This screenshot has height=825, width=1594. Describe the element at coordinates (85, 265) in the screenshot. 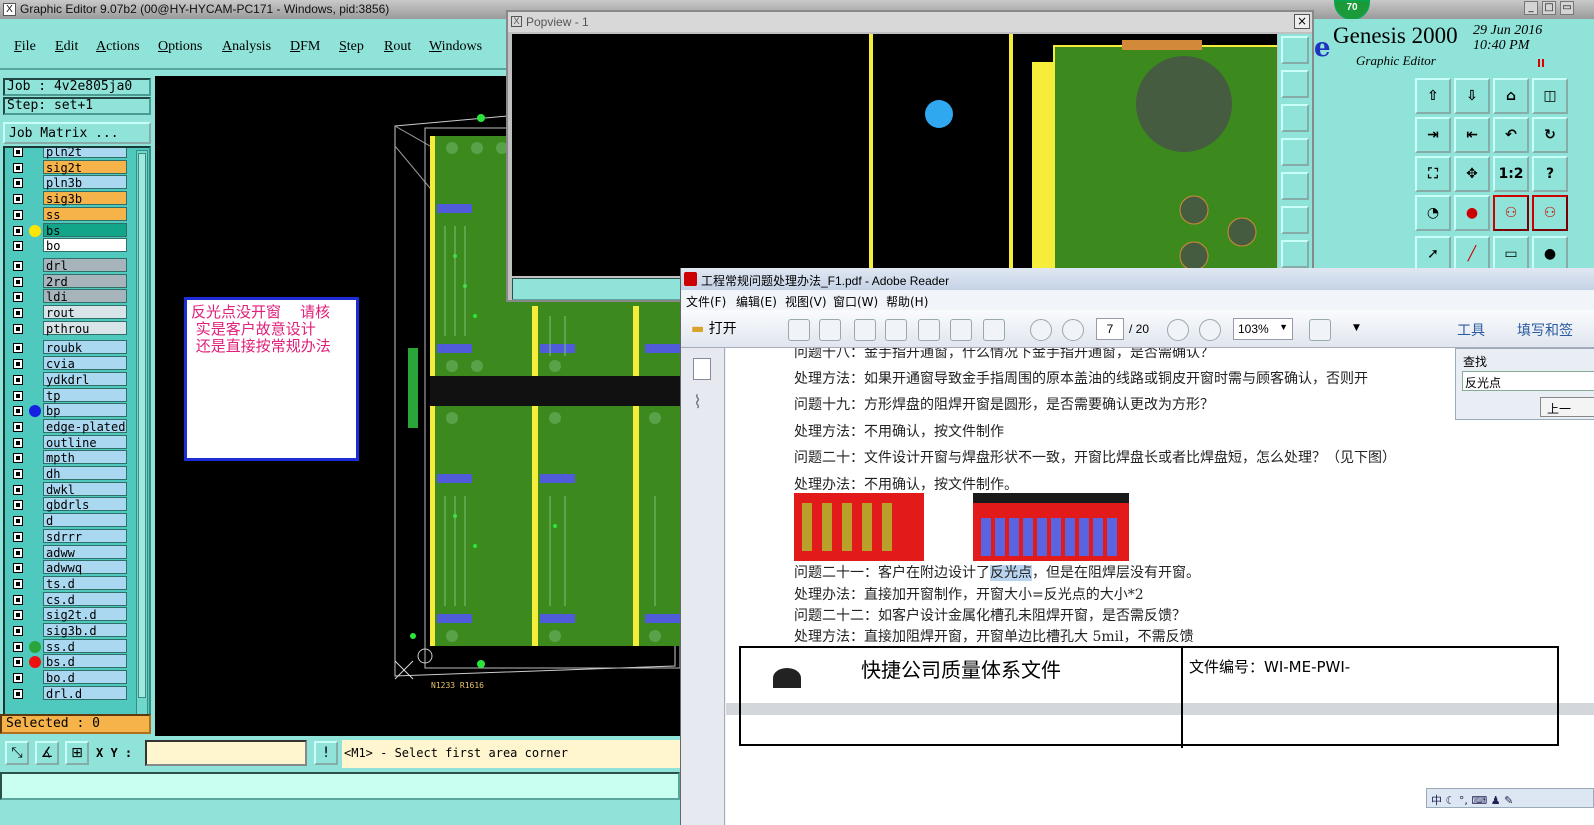

I see `layer-name: drl` at that location.